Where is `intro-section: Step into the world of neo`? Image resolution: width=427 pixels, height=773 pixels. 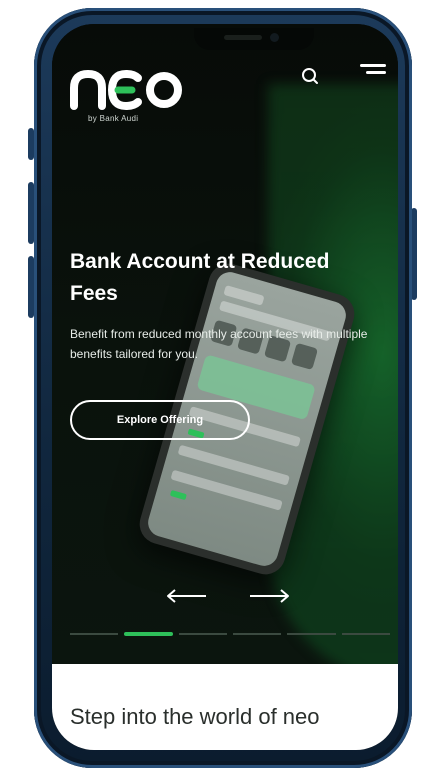
intro-section: Step into the world of neo is located at coordinates (225, 707).